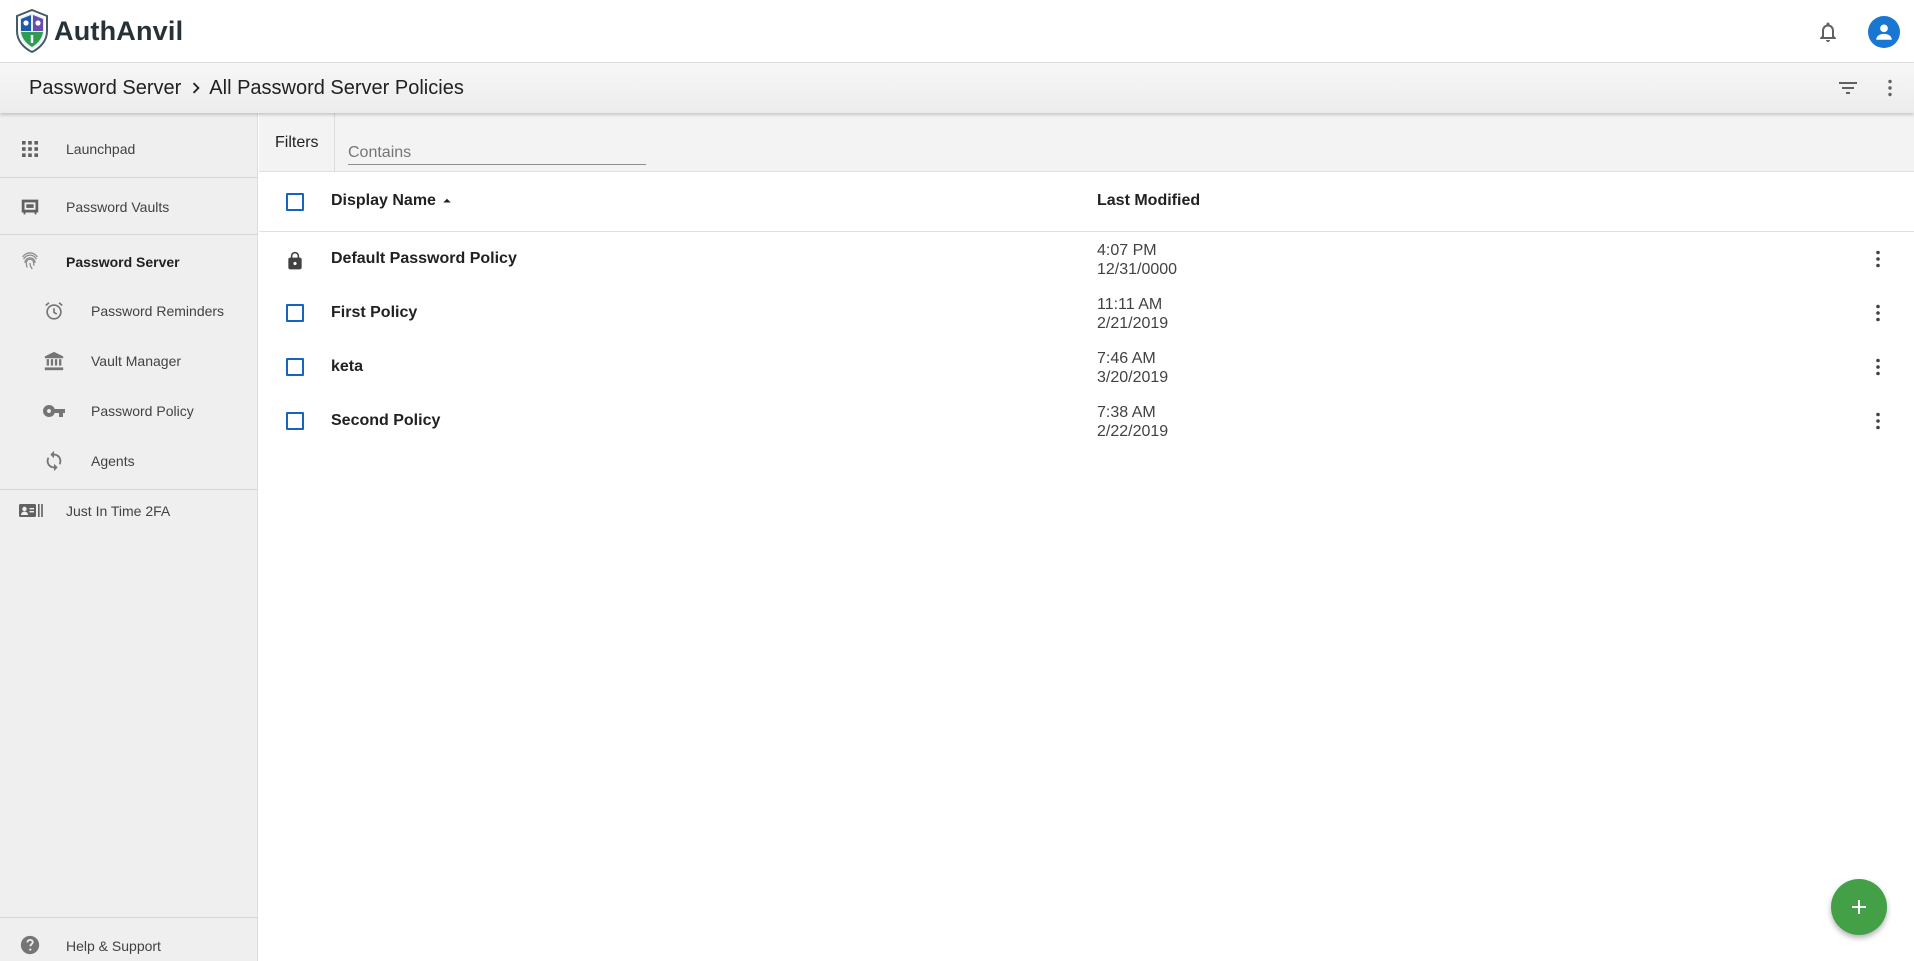 The width and height of the screenshot is (1914, 961). What do you see at coordinates (385, 421) in the screenshot?
I see `row-display-name: Second Policy` at bounding box center [385, 421].